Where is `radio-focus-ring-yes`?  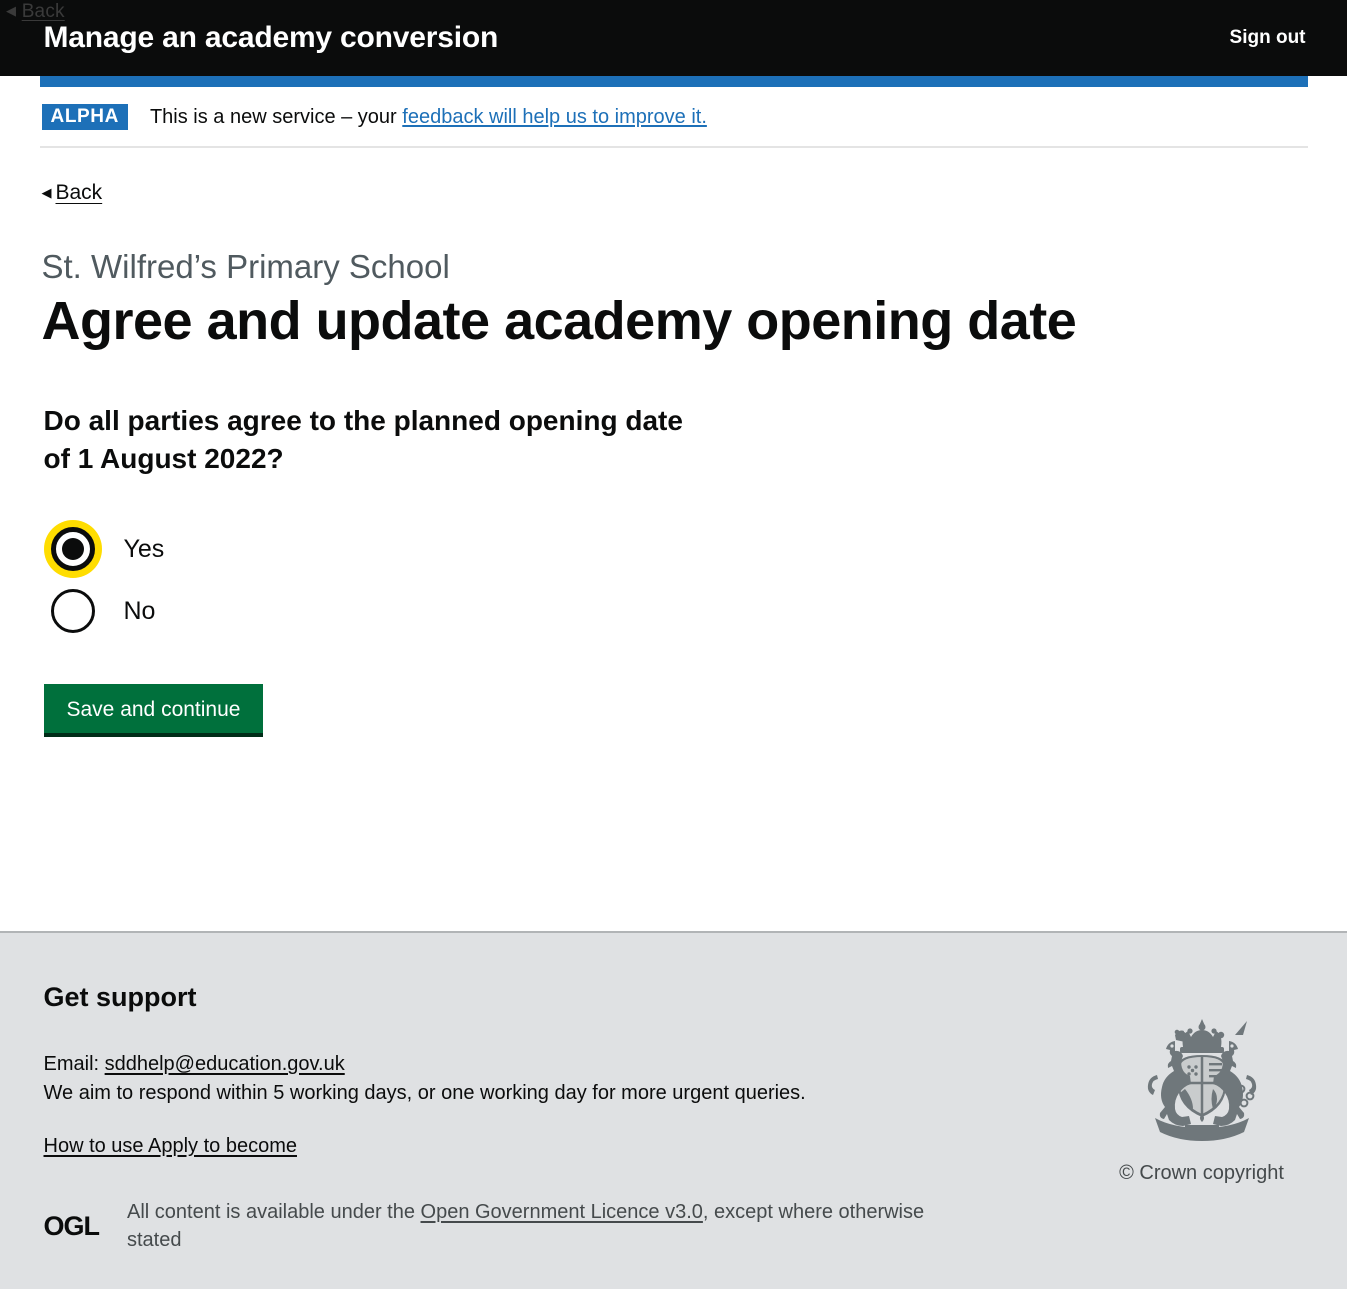
radio-focus-ring-yes is located at coordinates (72, 549).